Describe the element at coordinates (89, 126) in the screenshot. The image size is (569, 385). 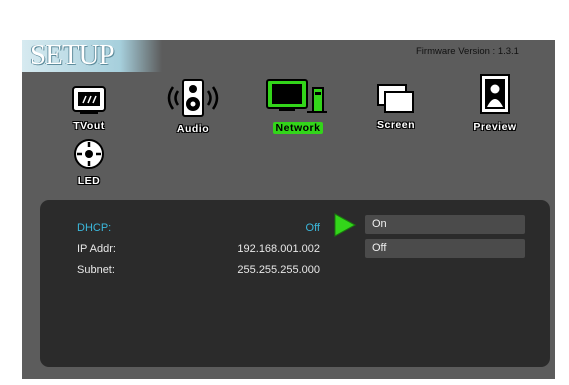
I see `tvout-label: TVout` at that location.